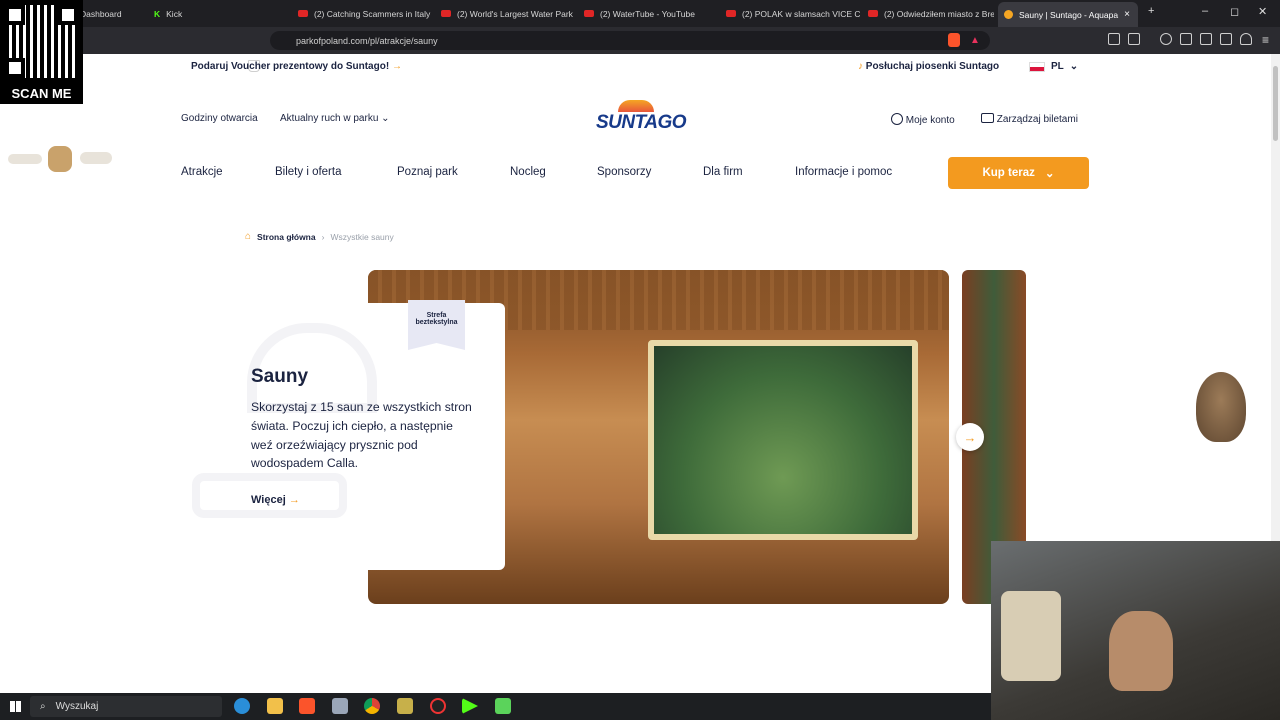 This screenshot has width=1280, height=720. Describe the element at coordinates (1008, 14) in the screenshot. I see `suntago-favicon` at that location.